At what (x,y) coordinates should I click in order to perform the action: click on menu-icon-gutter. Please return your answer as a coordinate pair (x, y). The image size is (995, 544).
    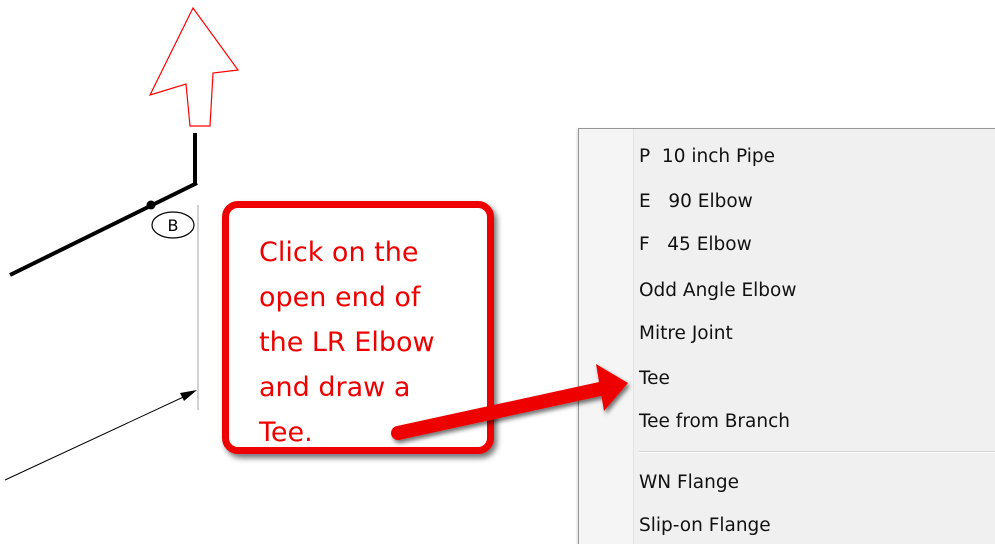
    Looking at the image, I should click on (606, 336).